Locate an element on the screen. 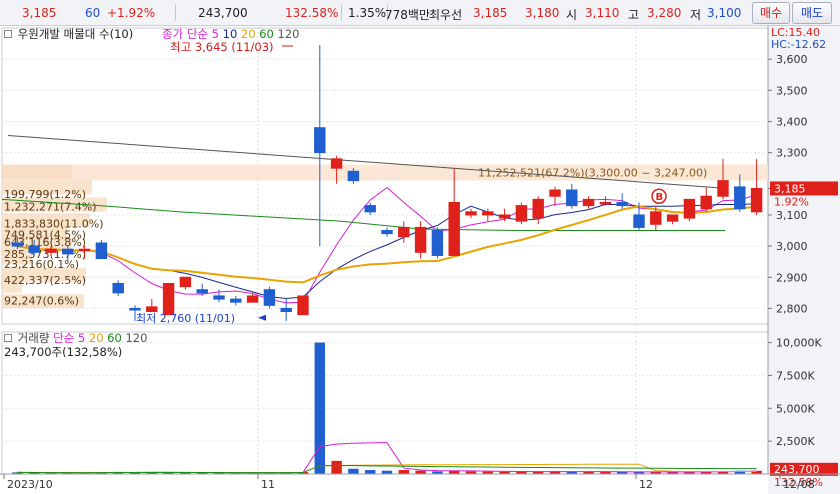 This screenshot has height=494, width=840. panel-toggle-icon is located at coordinates (8, 34).